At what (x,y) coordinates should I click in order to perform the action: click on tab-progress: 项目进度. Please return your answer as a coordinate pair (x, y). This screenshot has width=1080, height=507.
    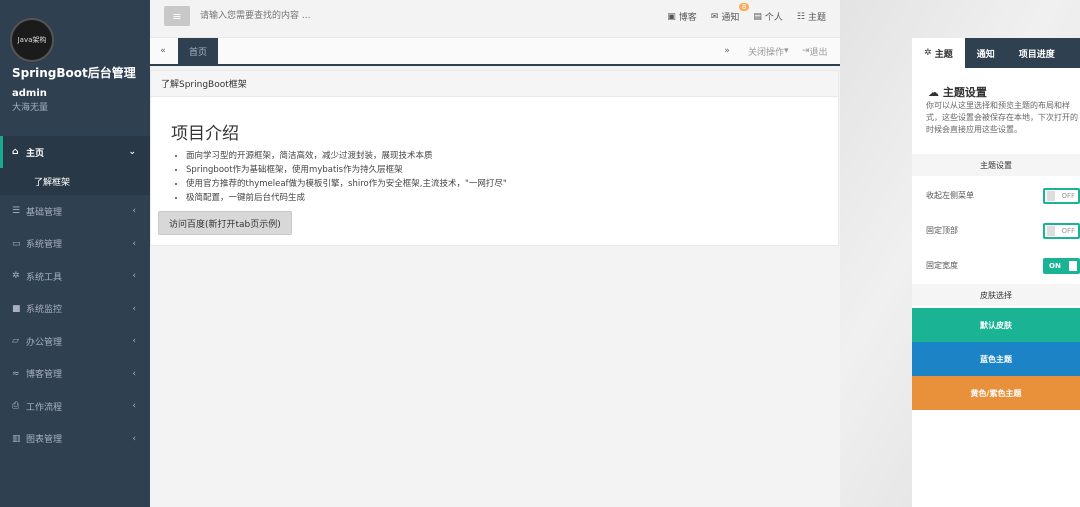
    Looking at the image, I should click on (1037, 53).